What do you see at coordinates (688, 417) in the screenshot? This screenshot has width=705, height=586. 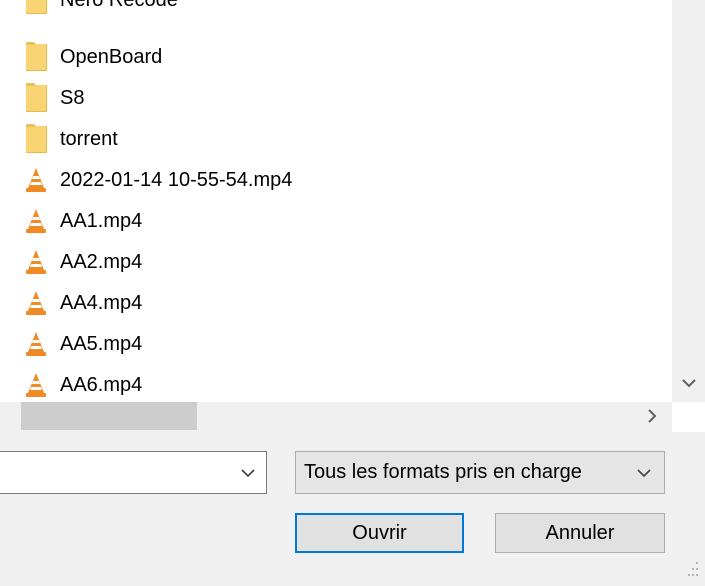 I see `scroll-corner` at bounding box center [688, 417].